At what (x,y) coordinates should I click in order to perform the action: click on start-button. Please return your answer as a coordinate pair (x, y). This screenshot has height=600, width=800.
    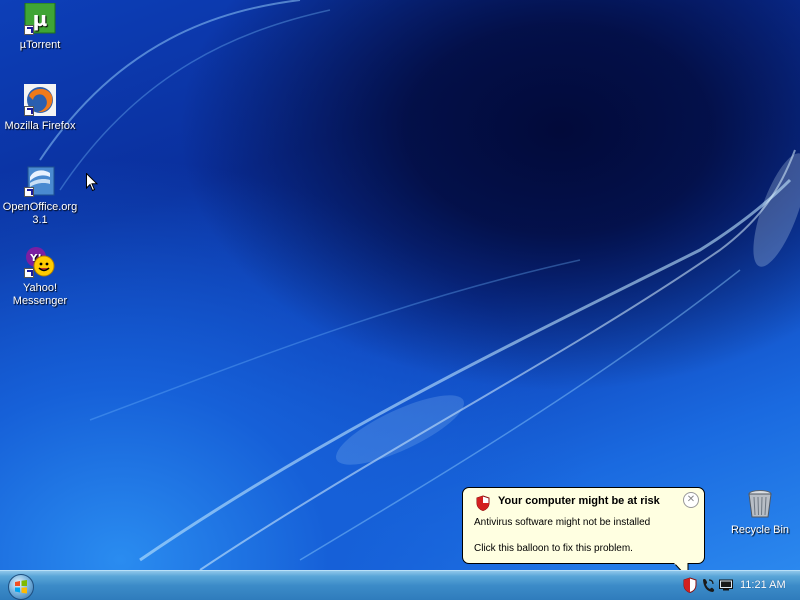
    Looking at the image, I should click on (21, 587).